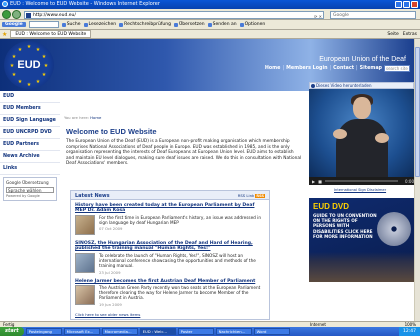 The height and width of the screenshot is (336, 420). I want to click on breadcrumb-home-link: Home, so click(95, 117).